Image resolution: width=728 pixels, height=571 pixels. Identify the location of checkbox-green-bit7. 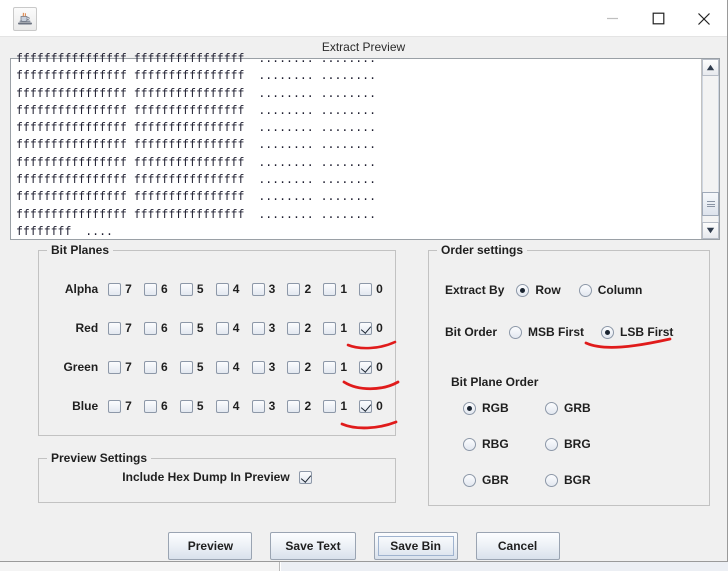
(115, 367).